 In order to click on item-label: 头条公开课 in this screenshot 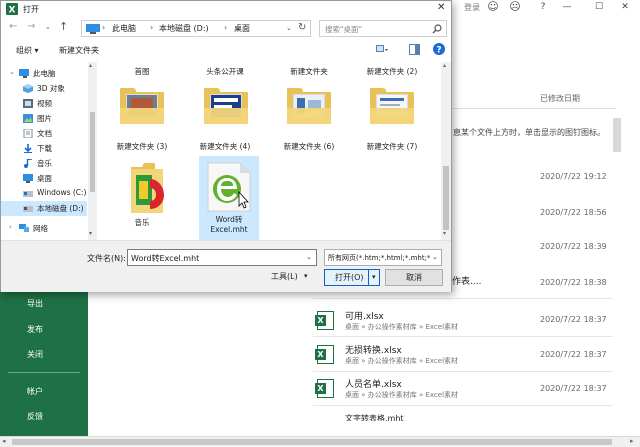, I will do `click(225, 72)`.